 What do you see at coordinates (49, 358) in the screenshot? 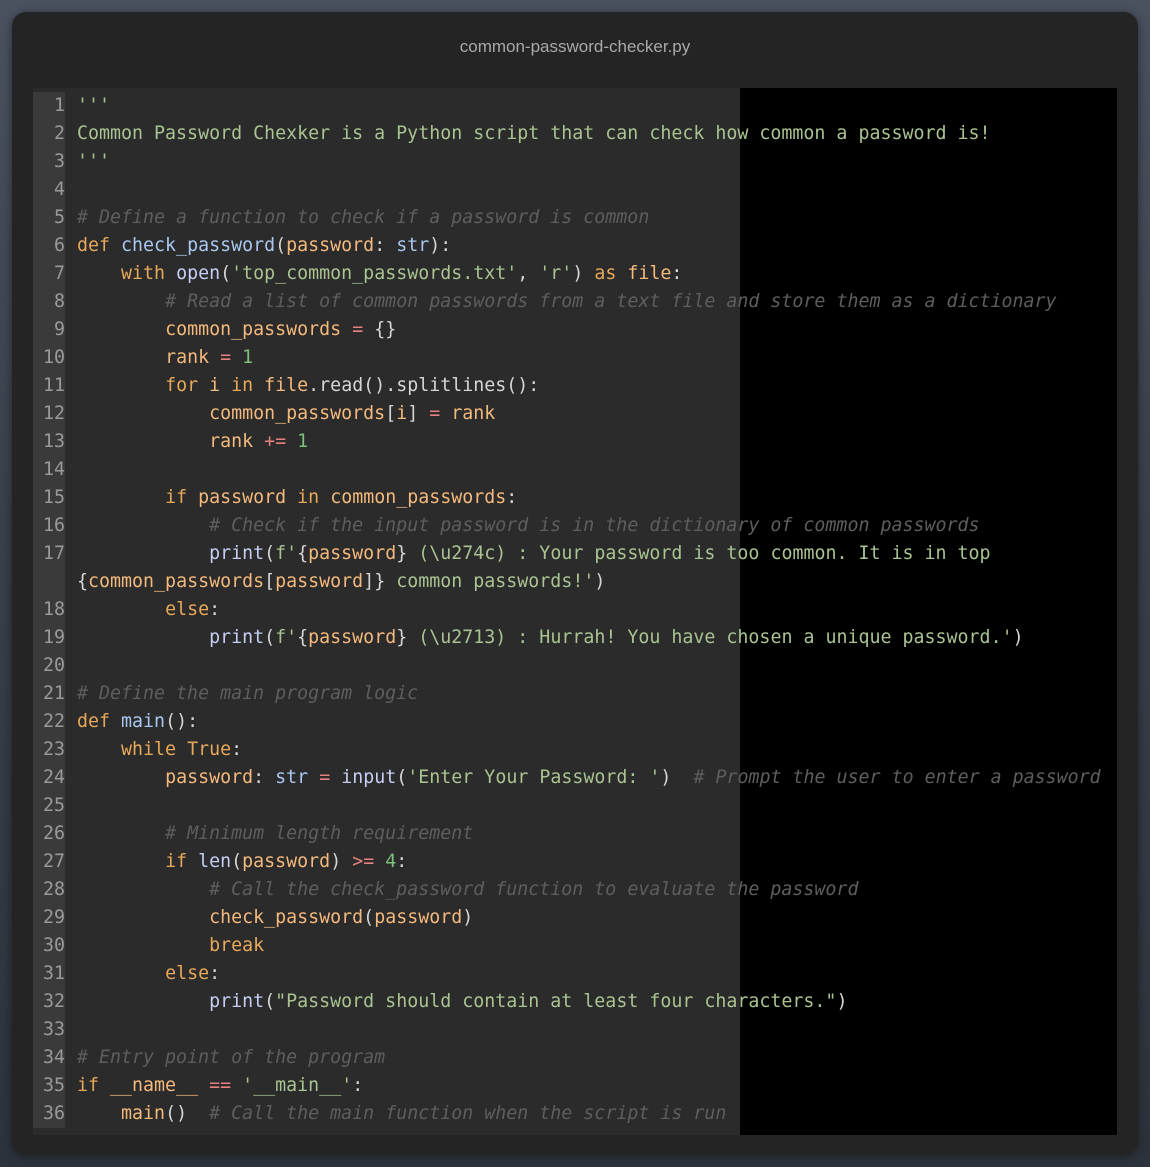
I see `line-number: 10` at bounding box center [49, 358].